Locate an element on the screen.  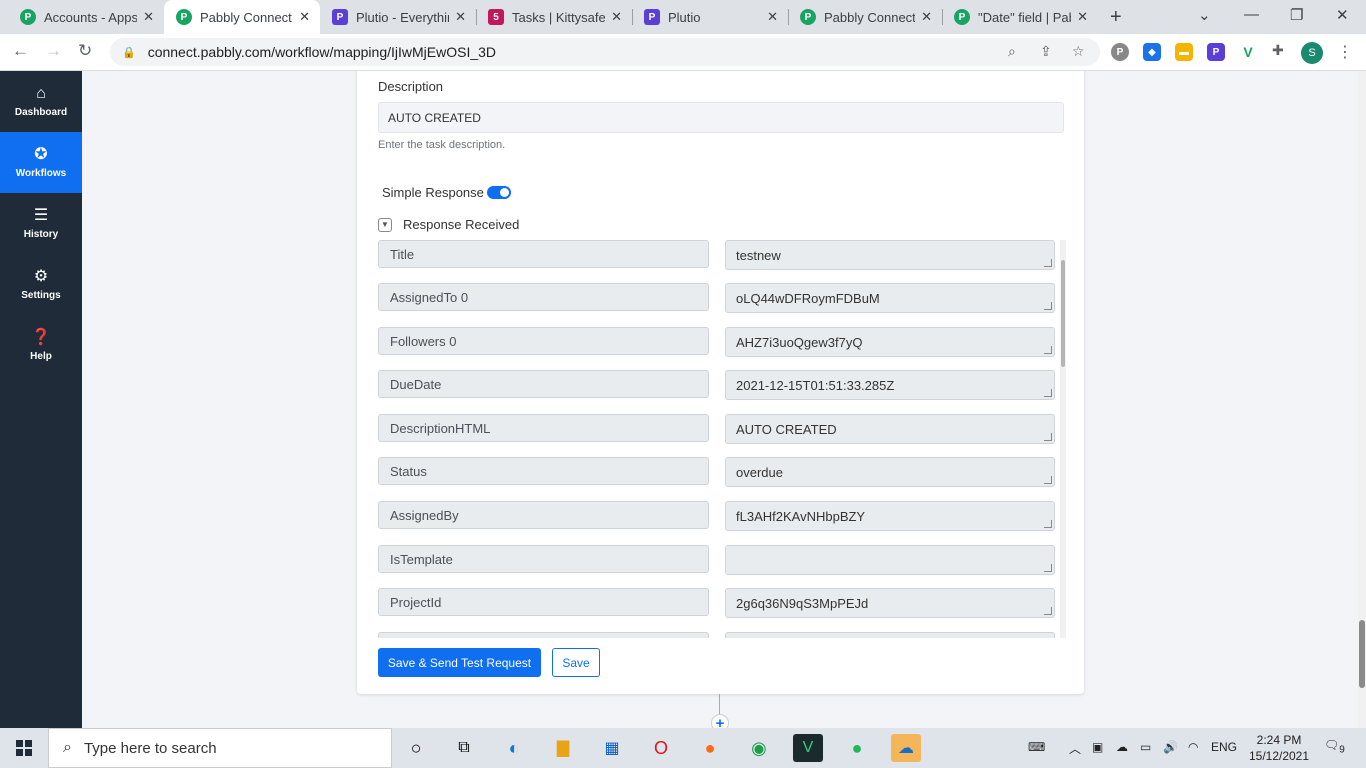
volume-icon: 🔊 is located at coordinates (1170, 747).